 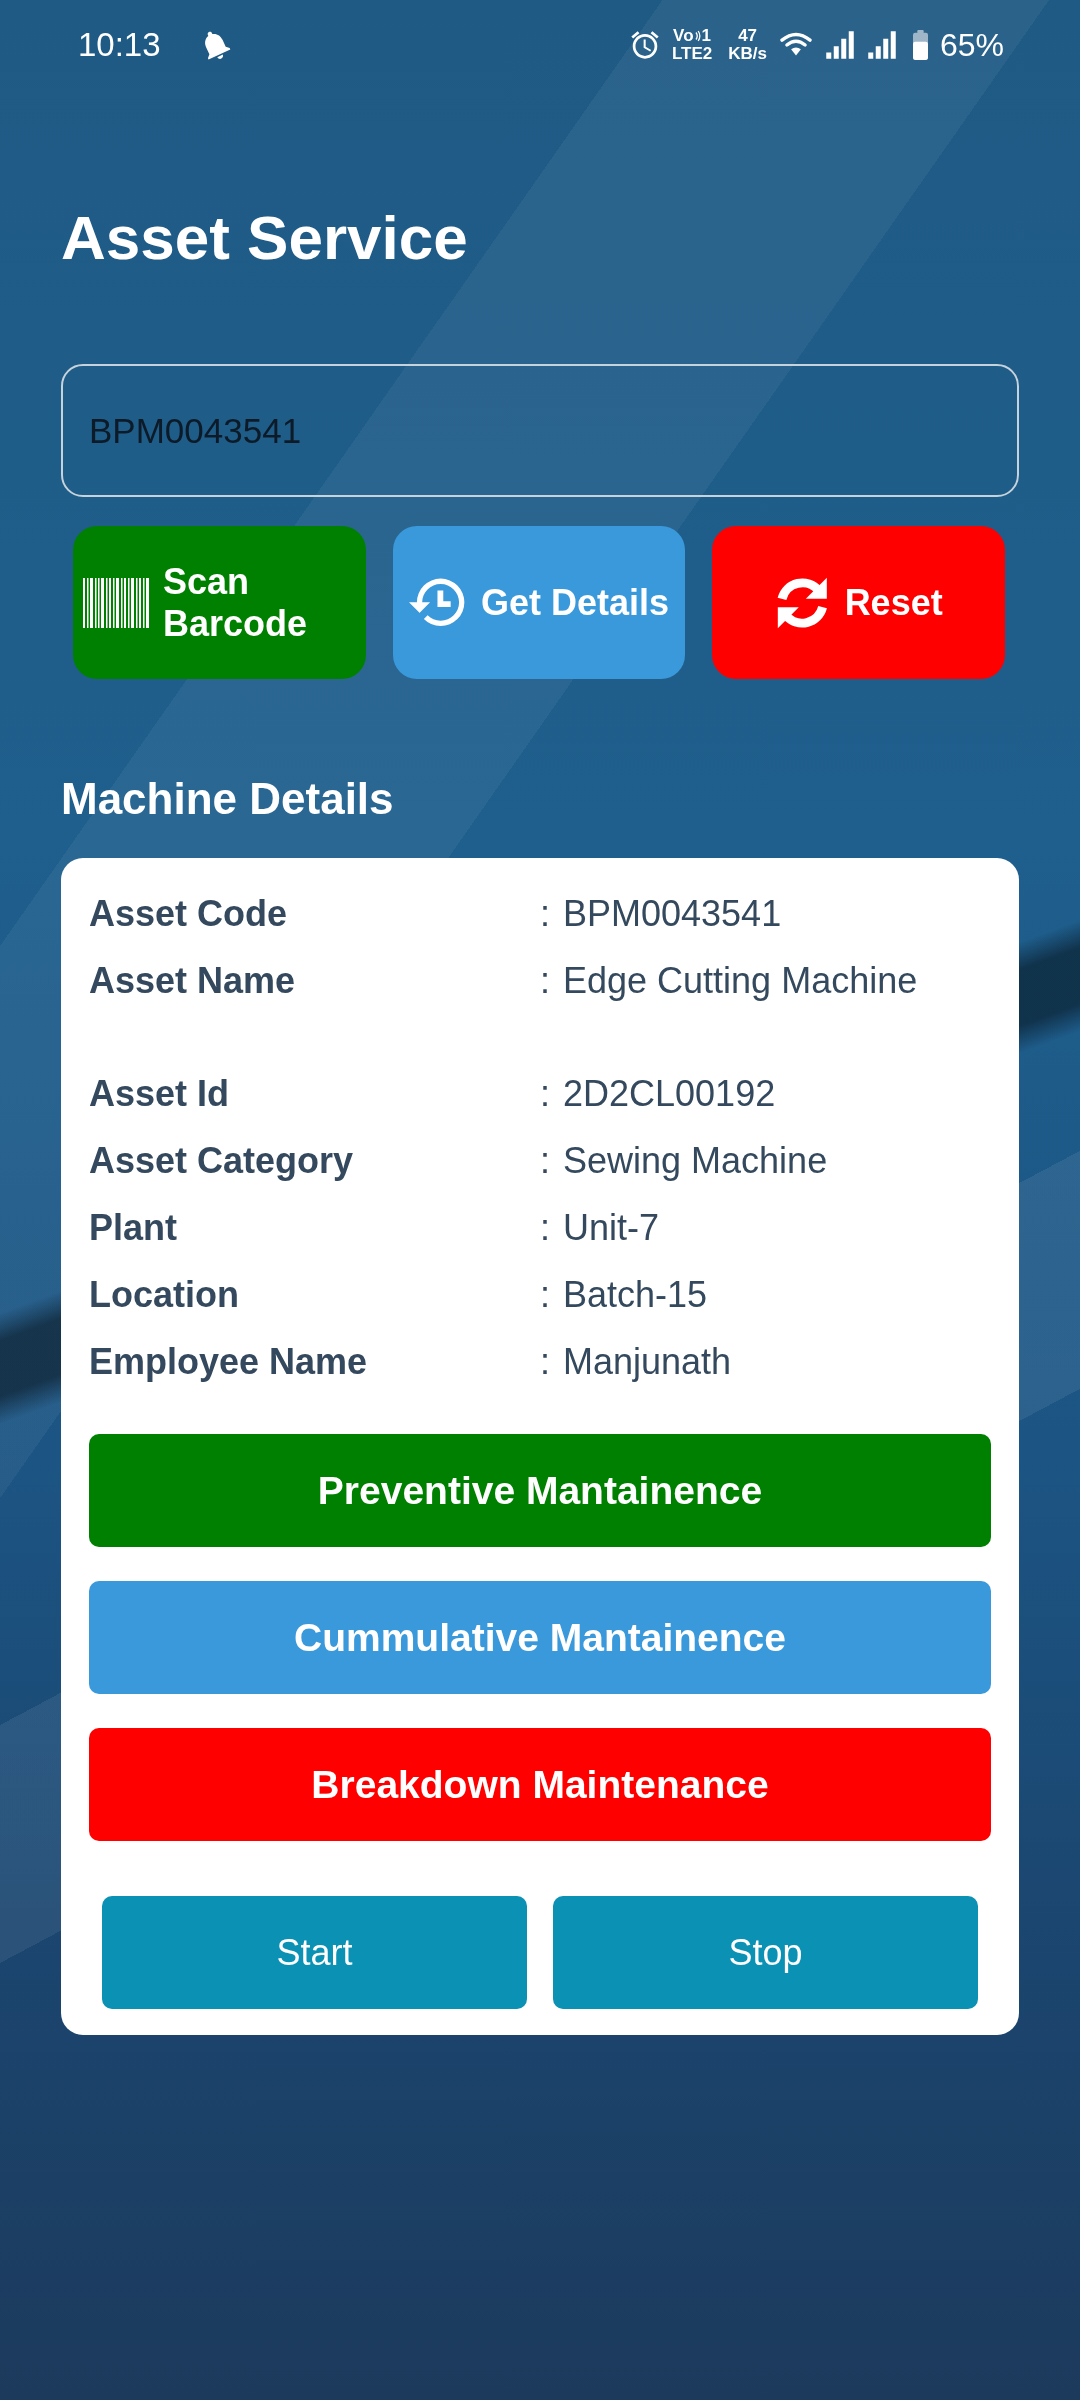 I want to click on field-value: BPM0043541, so click(x=672, y=913).